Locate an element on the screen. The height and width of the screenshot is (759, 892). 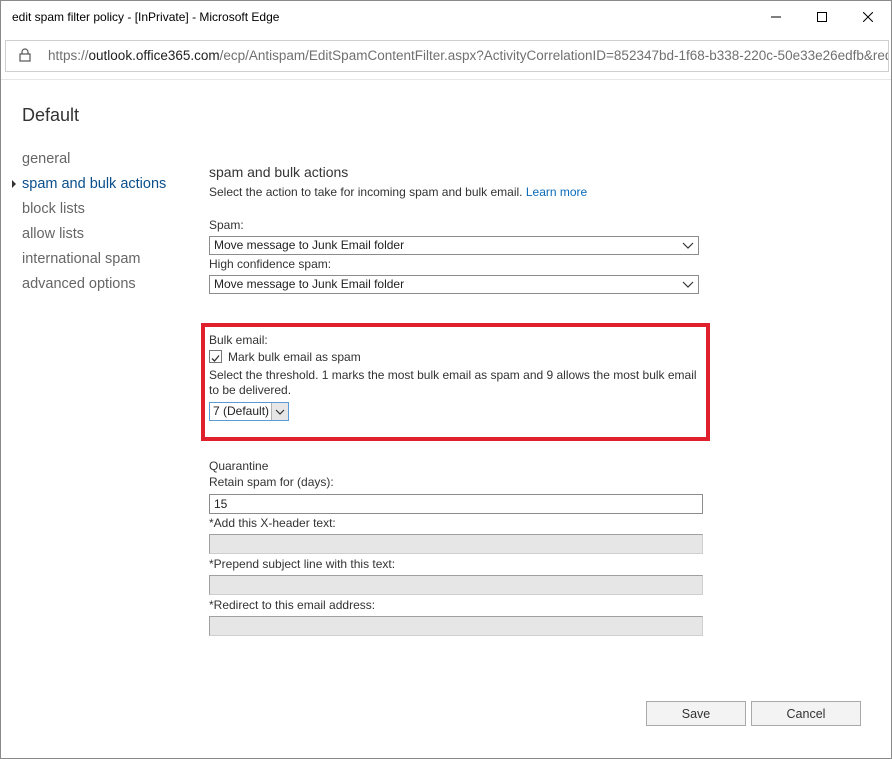
bulk-threshold-select: 7 (Default) is located at coordinates (249, 411).